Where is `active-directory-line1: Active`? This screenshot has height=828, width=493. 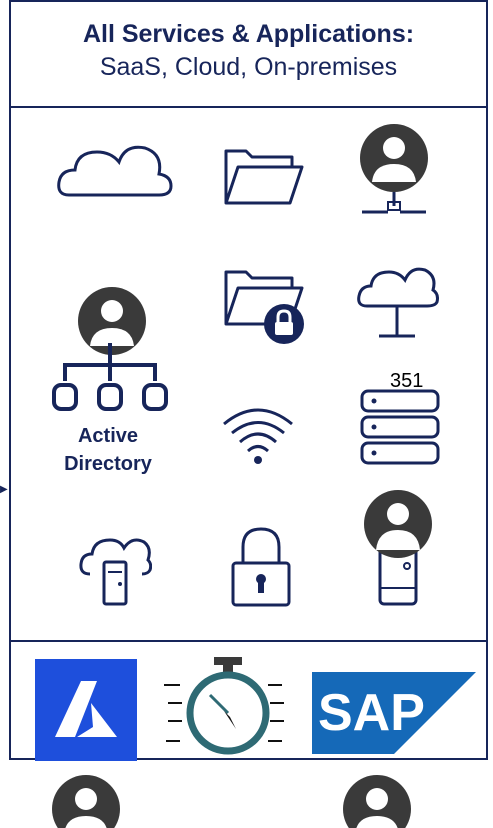
active-directory-line1: Active is located at coordinates (108, 436).